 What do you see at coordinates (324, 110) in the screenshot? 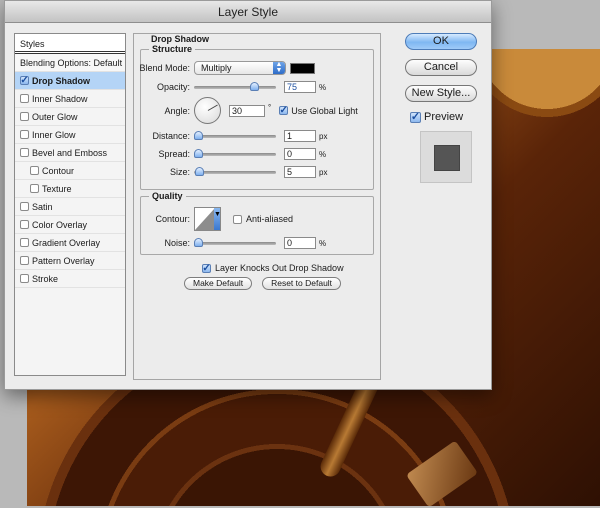
I see `use-global-light-label: Use Global Light` at bounding box center [324, 110].